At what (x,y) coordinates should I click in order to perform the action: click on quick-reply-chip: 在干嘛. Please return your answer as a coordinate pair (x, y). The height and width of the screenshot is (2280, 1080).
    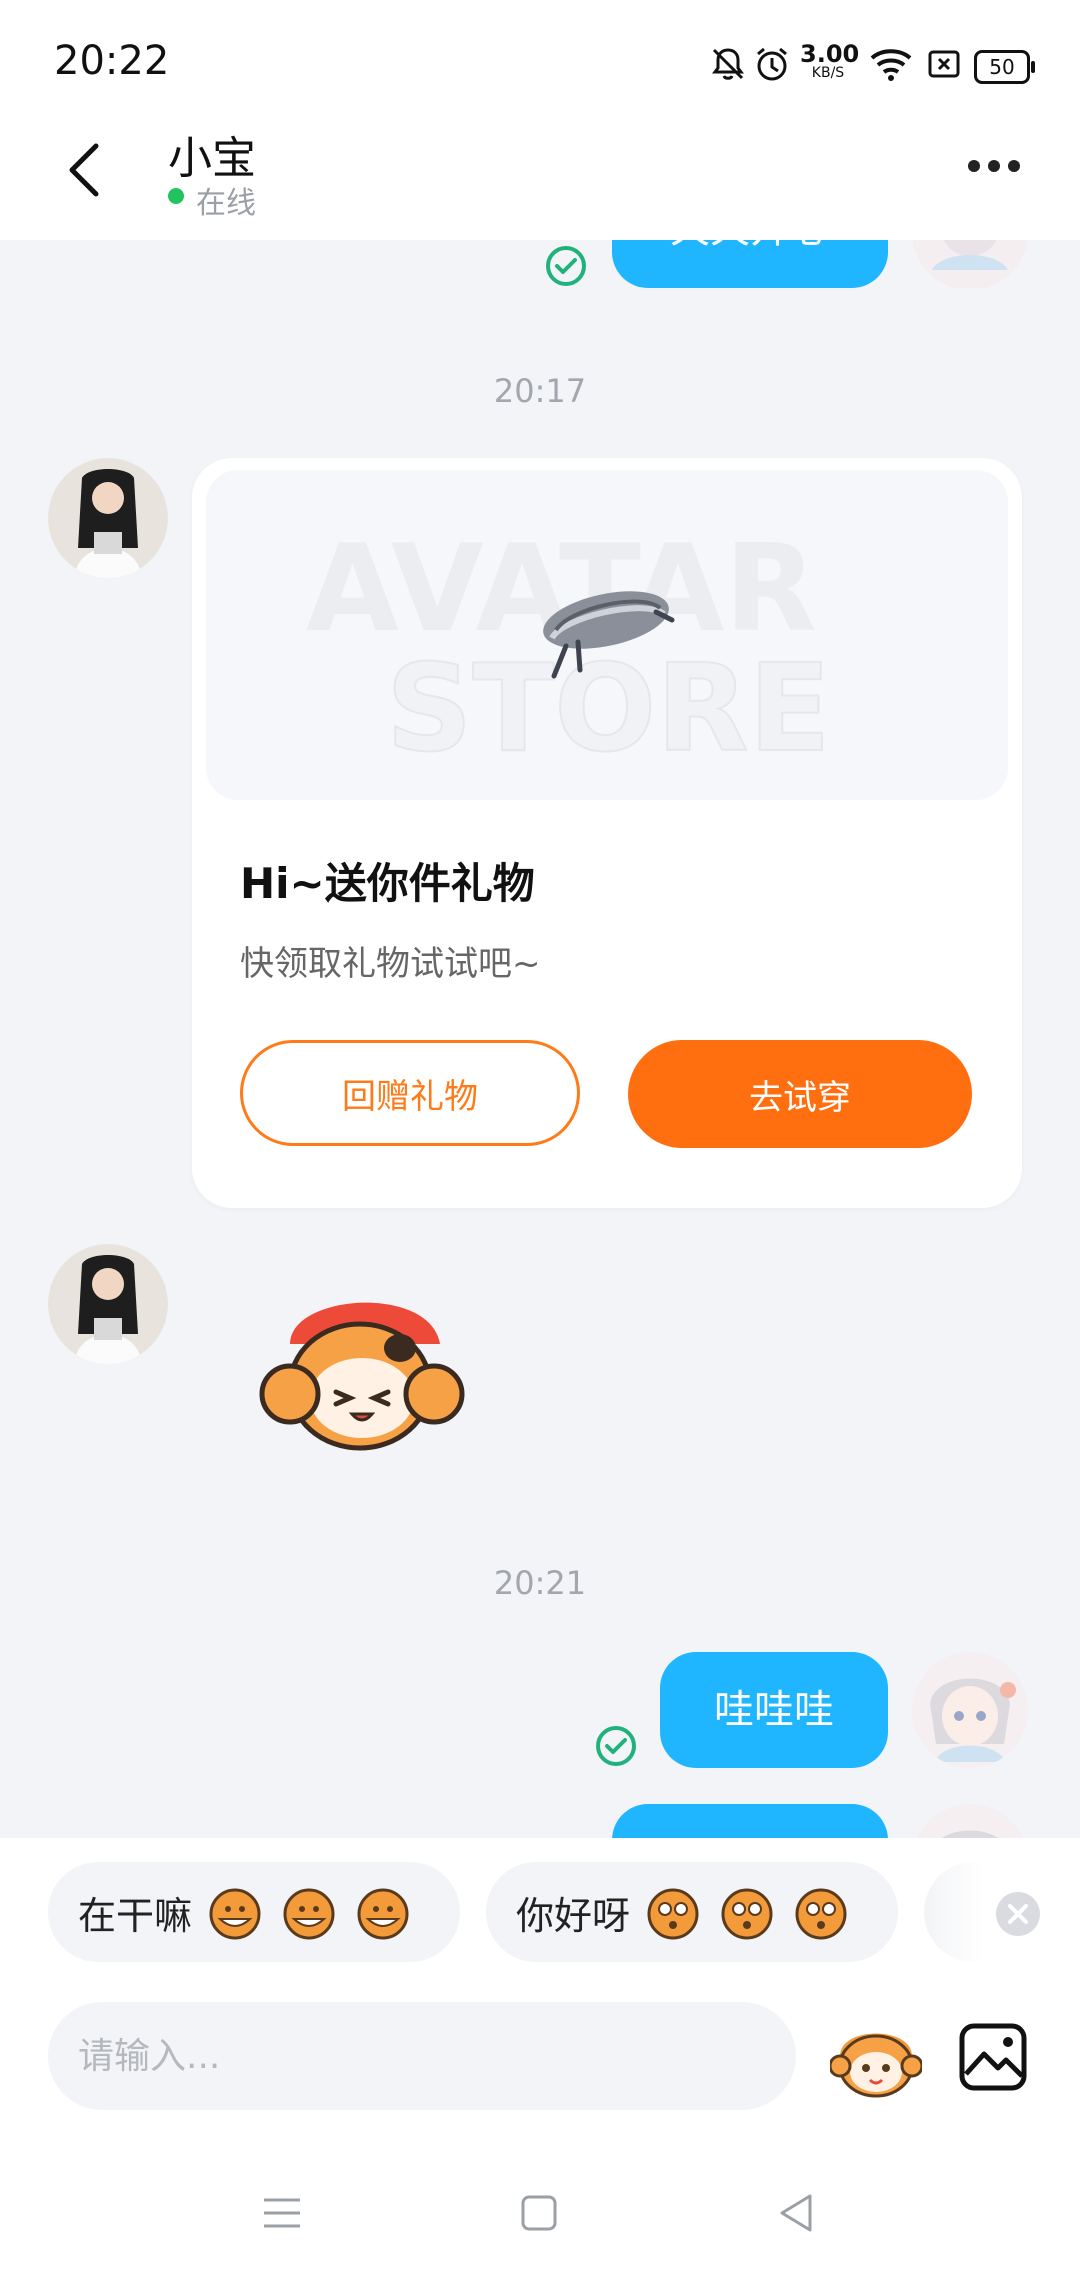
    Looking at the image, I should click on (254, 1912).